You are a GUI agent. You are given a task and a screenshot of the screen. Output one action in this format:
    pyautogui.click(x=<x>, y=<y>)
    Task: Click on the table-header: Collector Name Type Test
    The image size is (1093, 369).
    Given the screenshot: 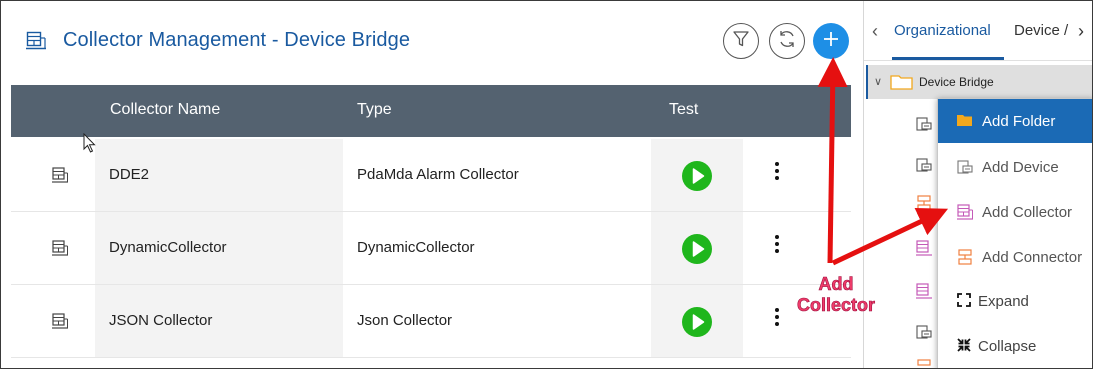 What is the action you would take?
    pyautogui.click(x=431, y=111)
    